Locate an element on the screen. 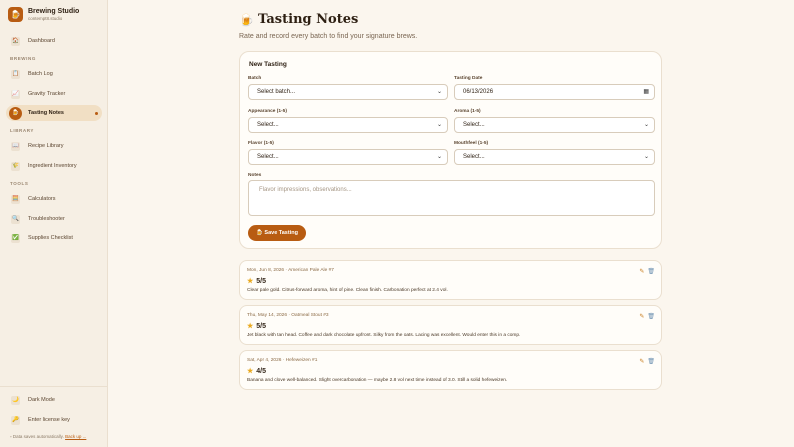  flavor-select: Select... ⌄ is located at coordinates (348, 157).